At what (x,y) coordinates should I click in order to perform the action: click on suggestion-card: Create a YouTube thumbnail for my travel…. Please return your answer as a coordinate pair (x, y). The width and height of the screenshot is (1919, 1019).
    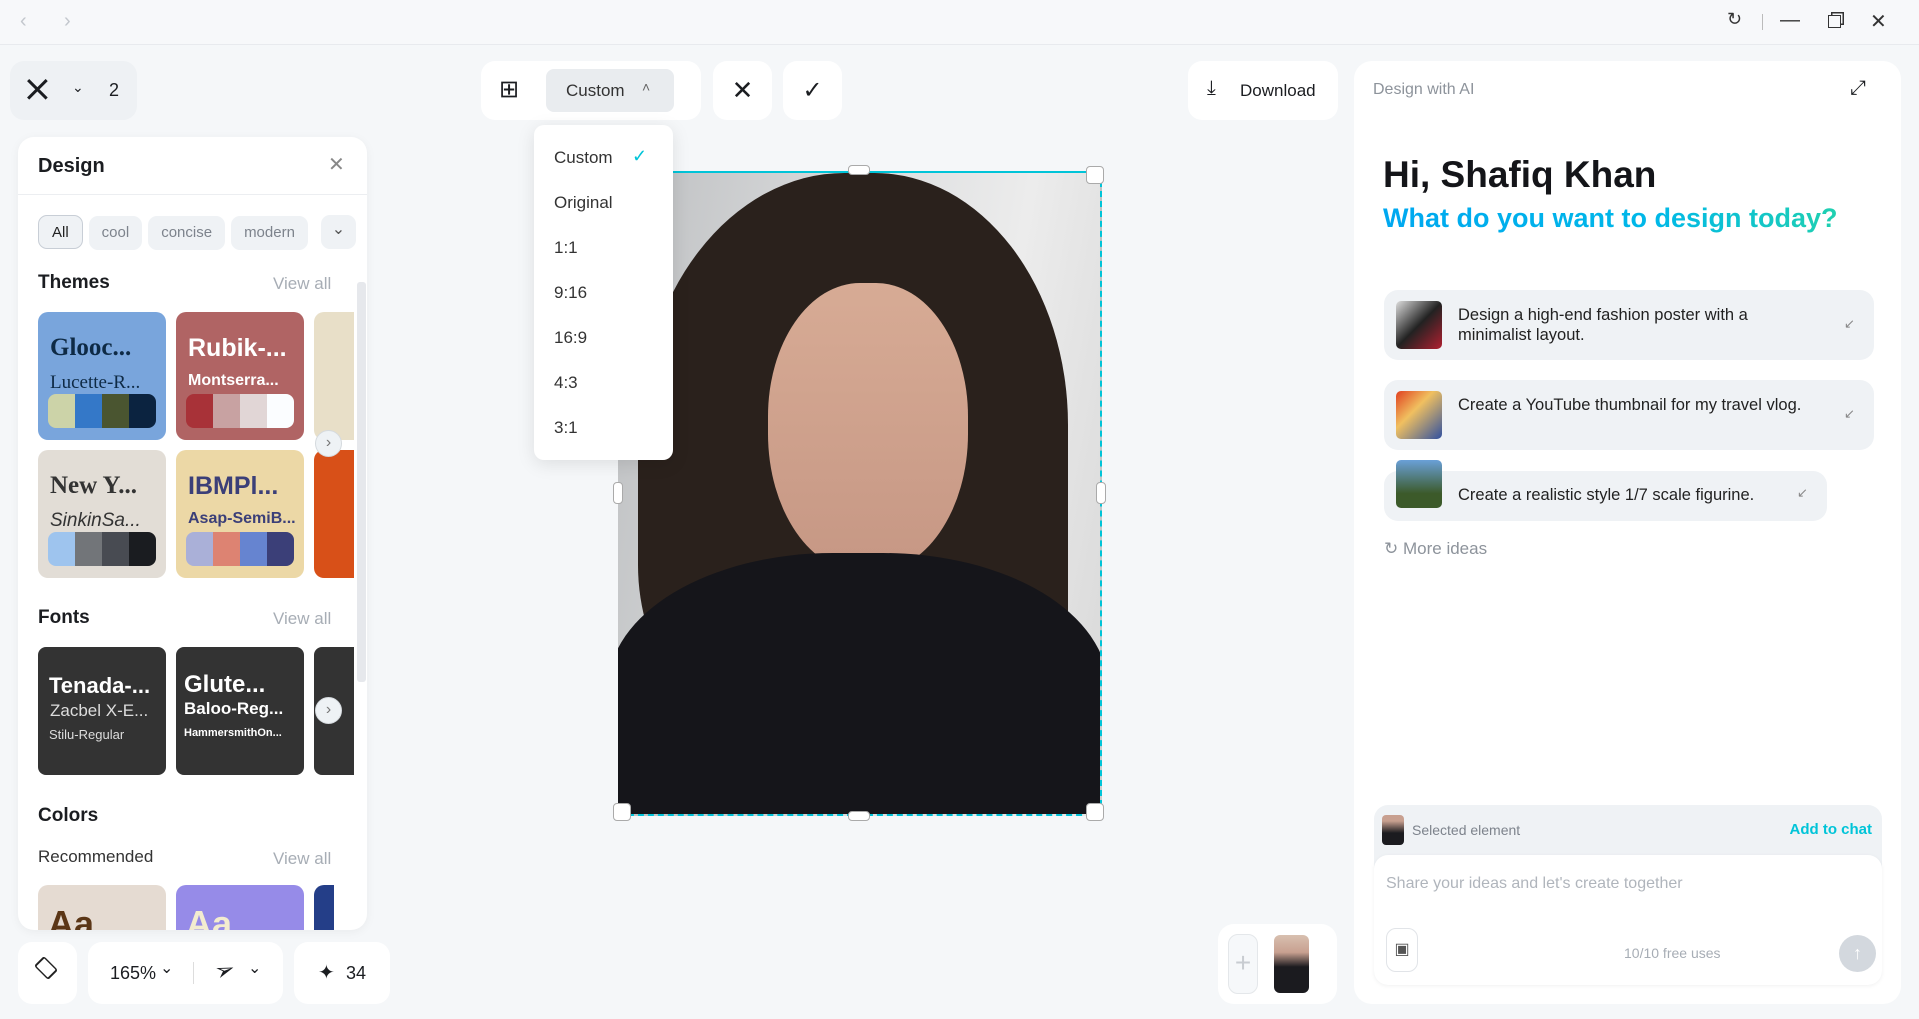
    Looking at the image, I should click on (1629, 415).